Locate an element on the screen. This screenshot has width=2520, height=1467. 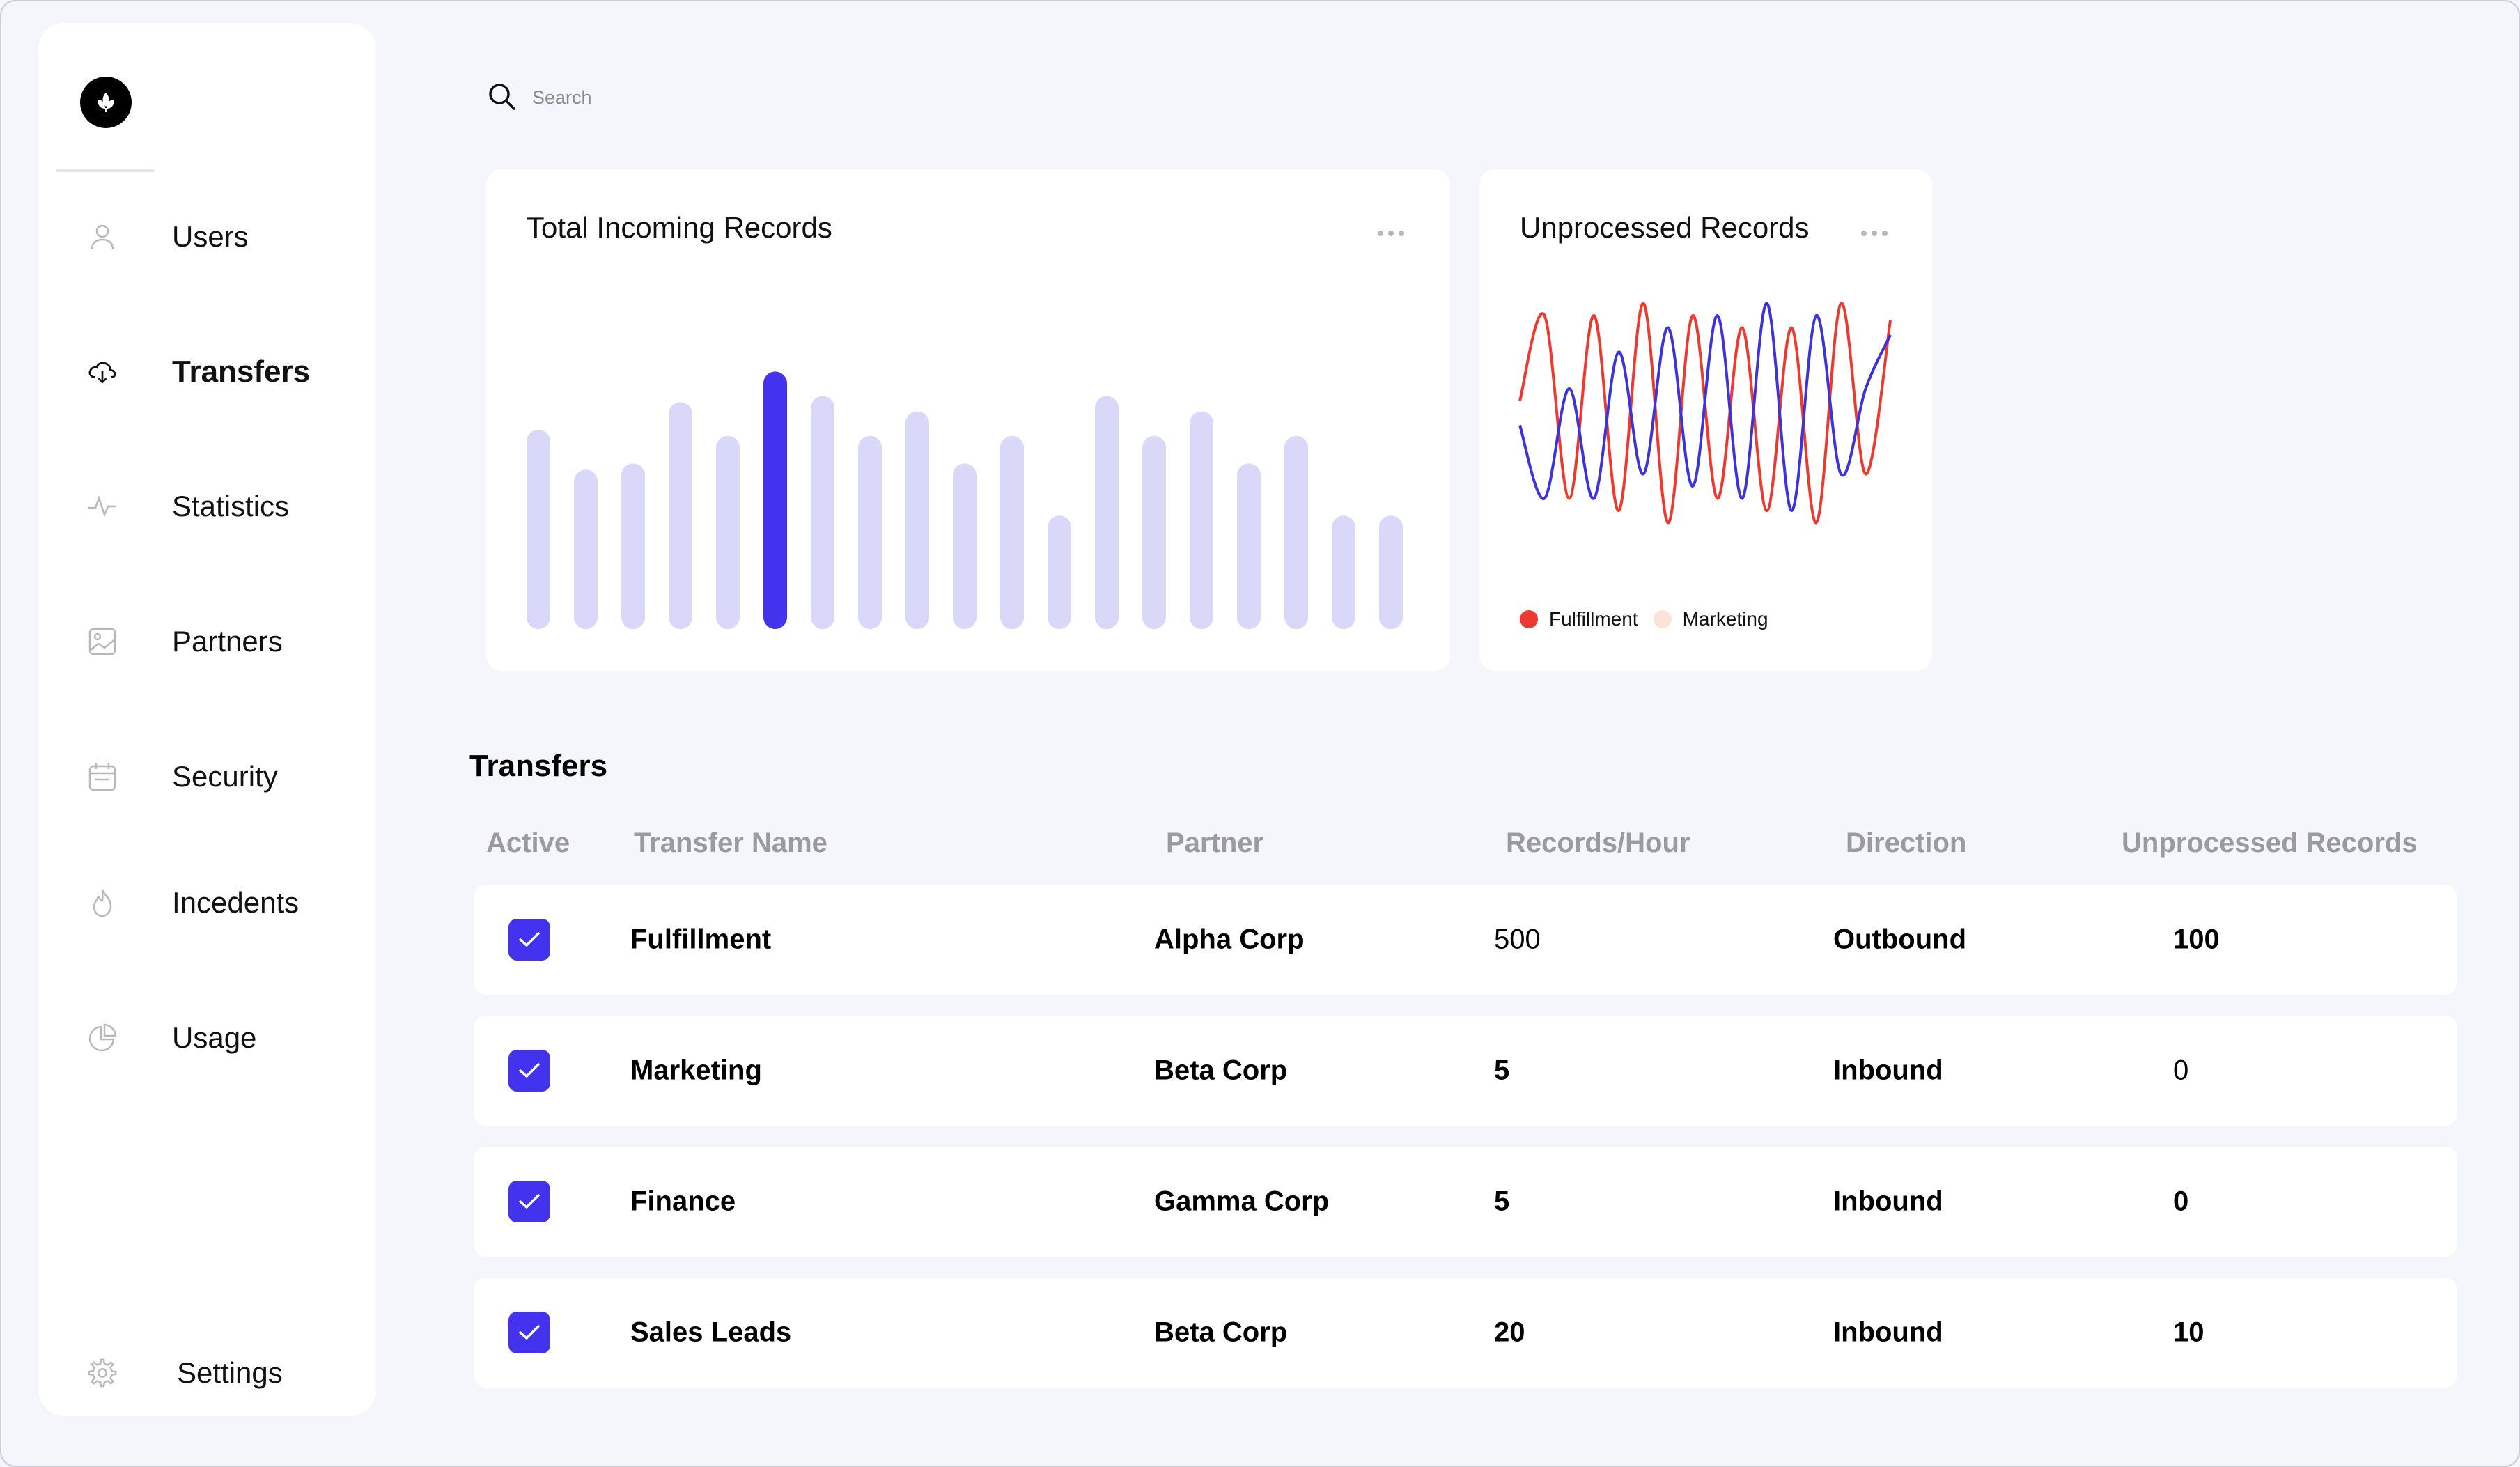
divider is located at coordinates (105, 170).